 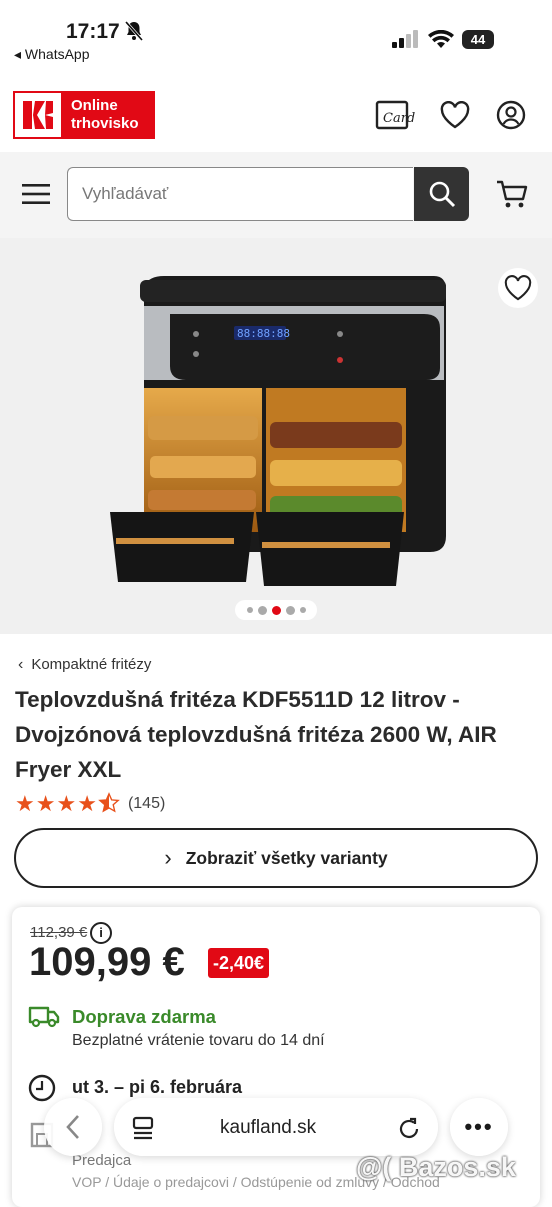 I want to click on chevron-left-icon, so click(x=72, y=1127).